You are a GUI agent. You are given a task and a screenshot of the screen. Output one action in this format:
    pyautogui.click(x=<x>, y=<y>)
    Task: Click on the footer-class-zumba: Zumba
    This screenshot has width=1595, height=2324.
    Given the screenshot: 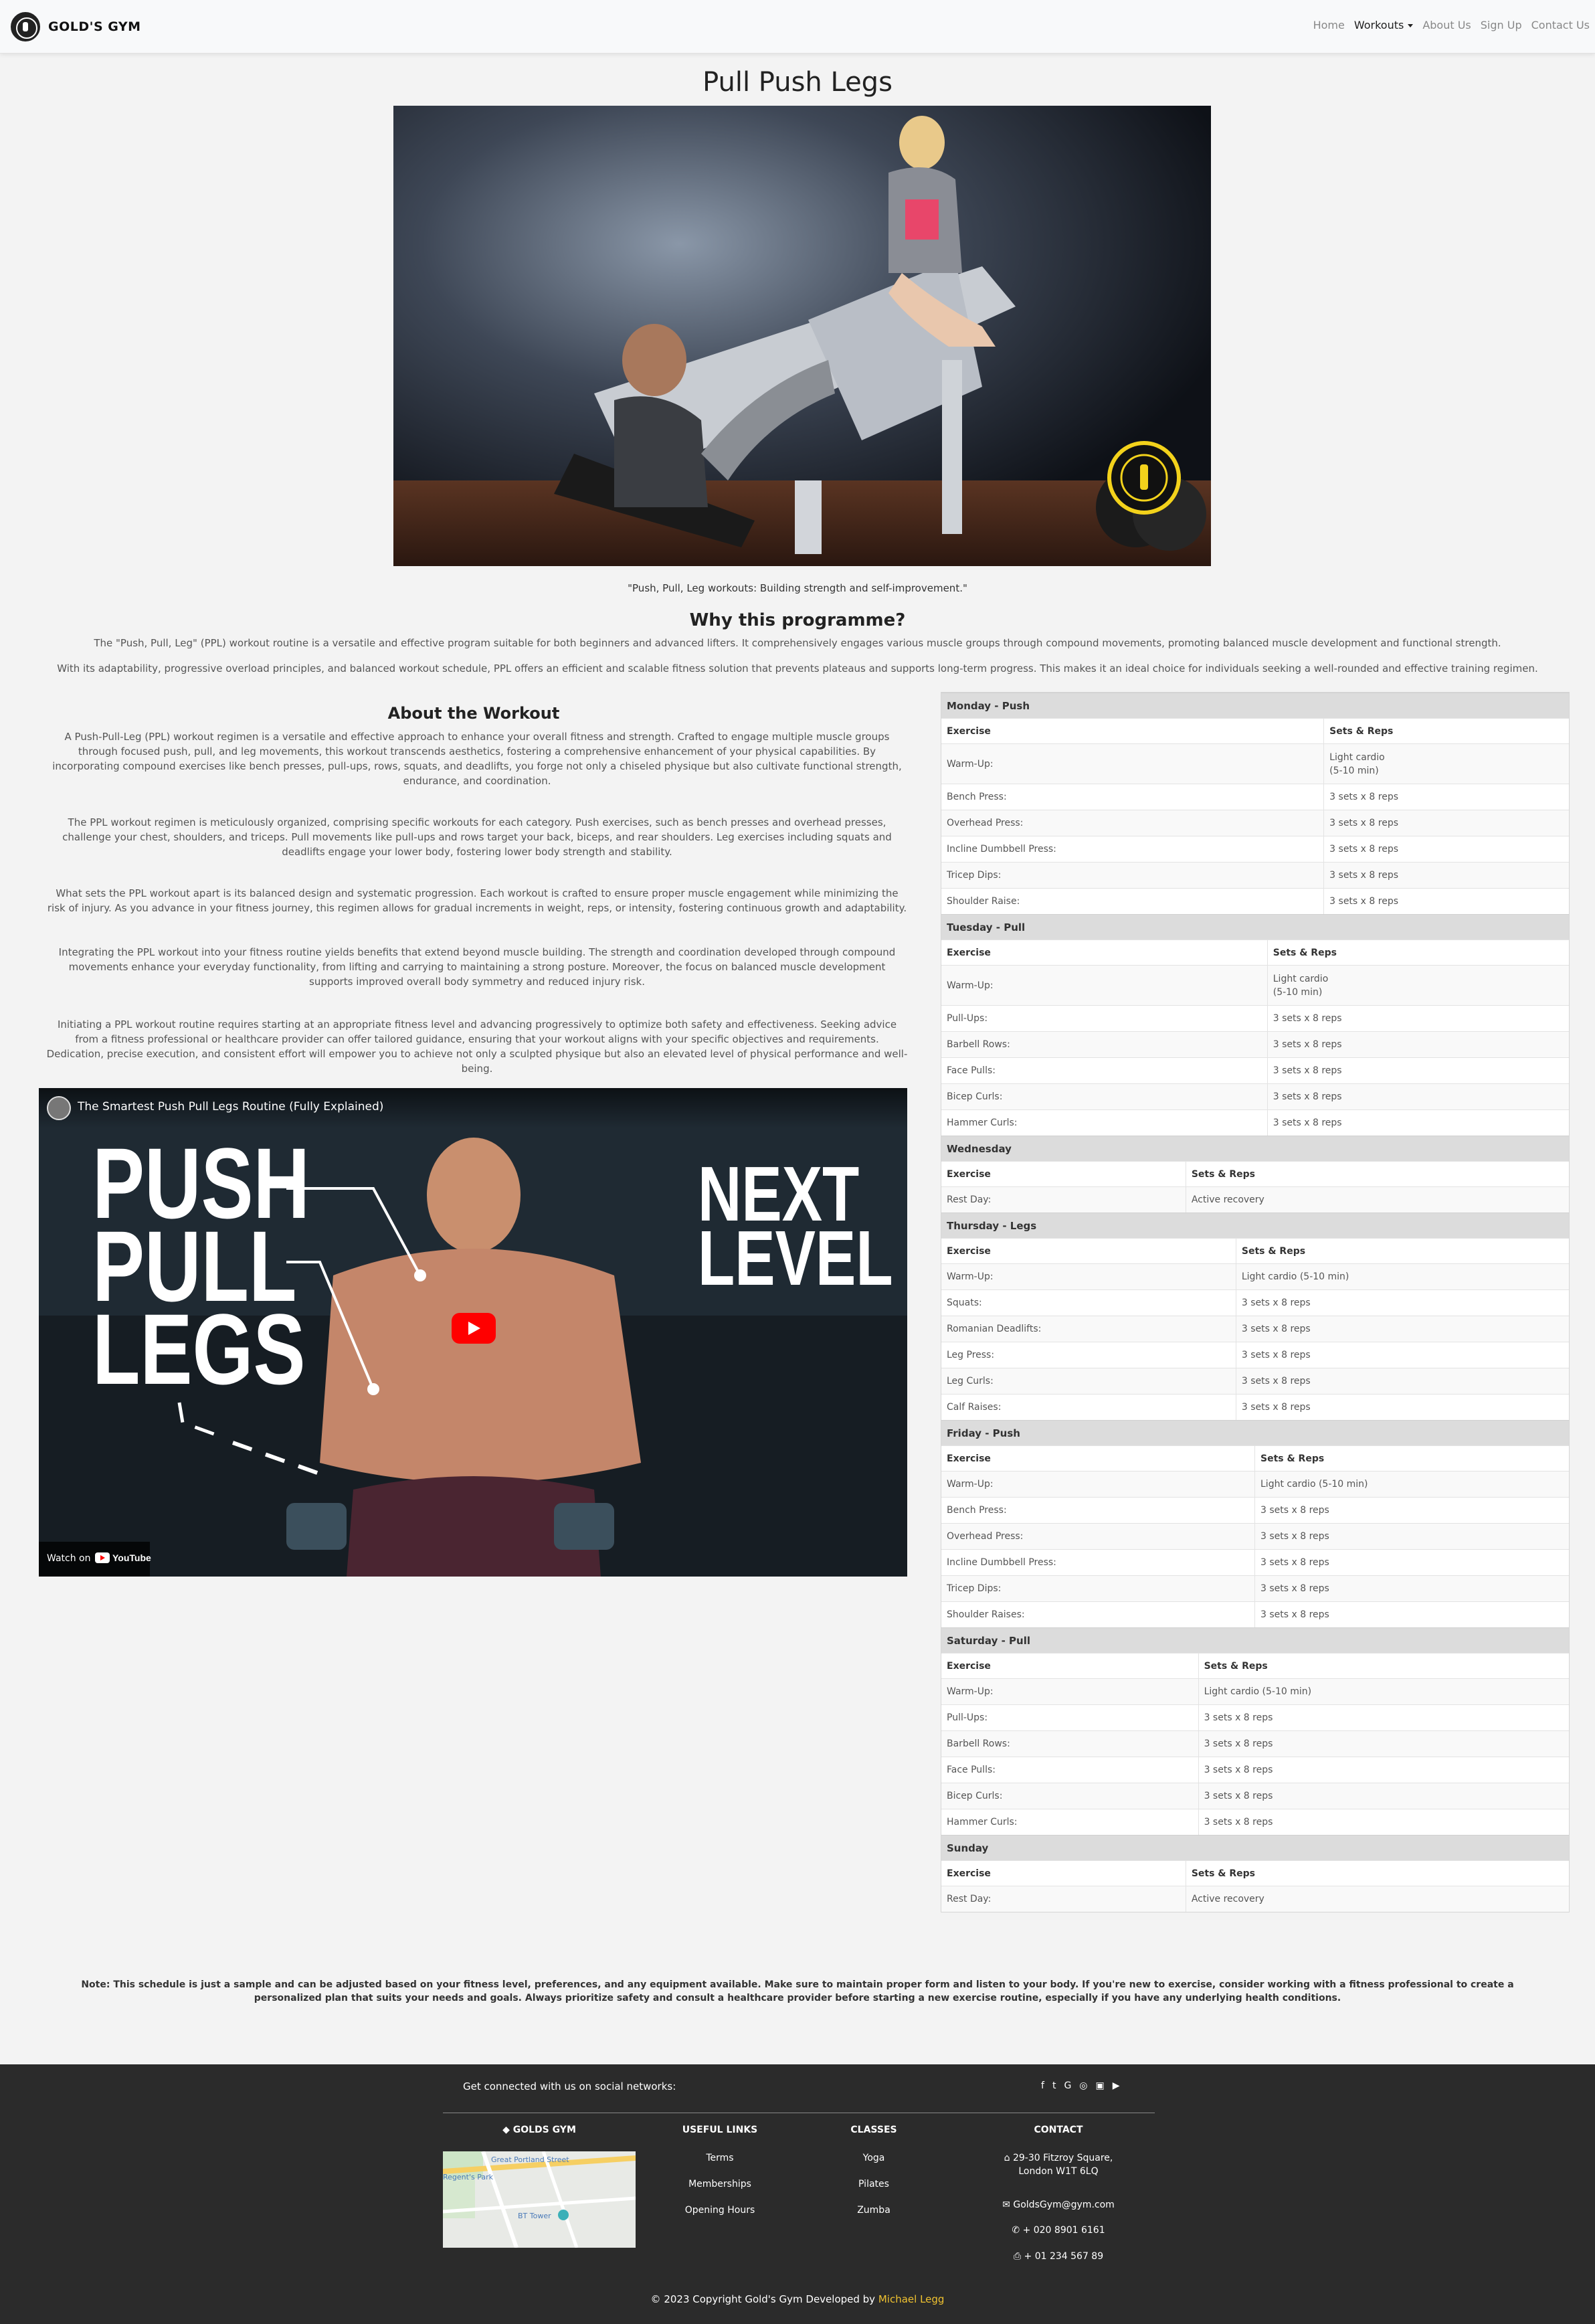 What is the action you would take?
    pyautogui.click(x=874, y=2210)
    